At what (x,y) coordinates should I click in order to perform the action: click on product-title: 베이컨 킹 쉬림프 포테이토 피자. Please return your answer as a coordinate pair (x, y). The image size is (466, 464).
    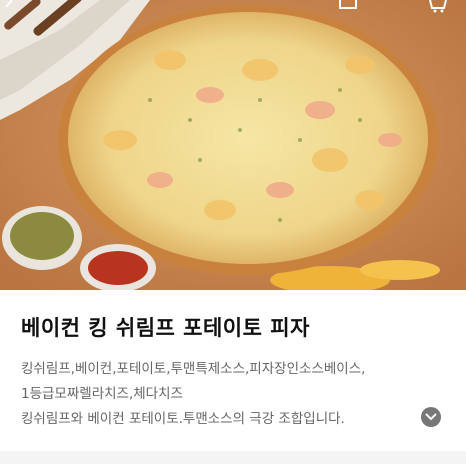
    Looking at the image, I should click on (165, 328).